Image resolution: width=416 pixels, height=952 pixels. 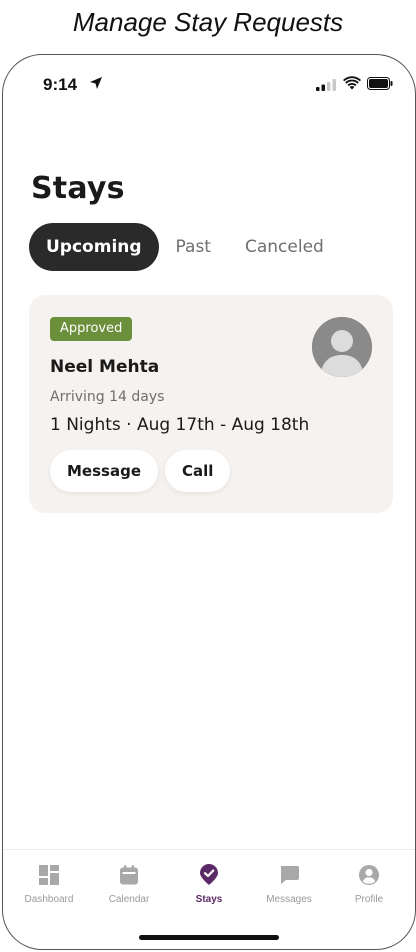 What do you see at coordinates (94, 247) in the screenshot?
I see `tab-upcoming: Upcoming` at bounding box center [94, 247].